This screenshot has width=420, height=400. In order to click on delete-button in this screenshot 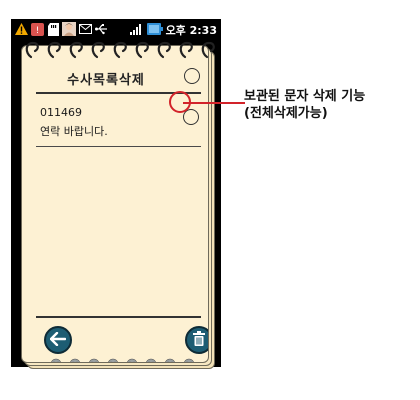, I will do `click(196, 340)`.